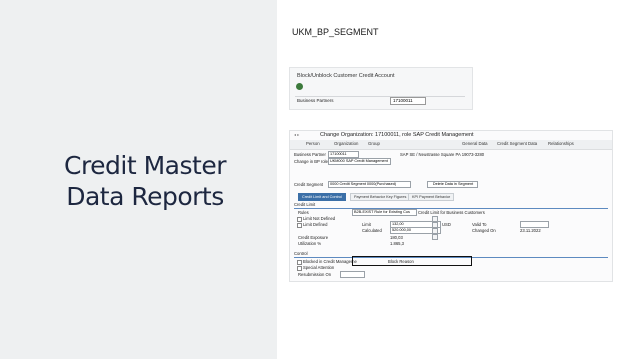 This screenshot has height=359, width=638. Describe the element at coordinates (310, 154) in the screenshot. I see `business-partner-label: Business Partner` at that location.